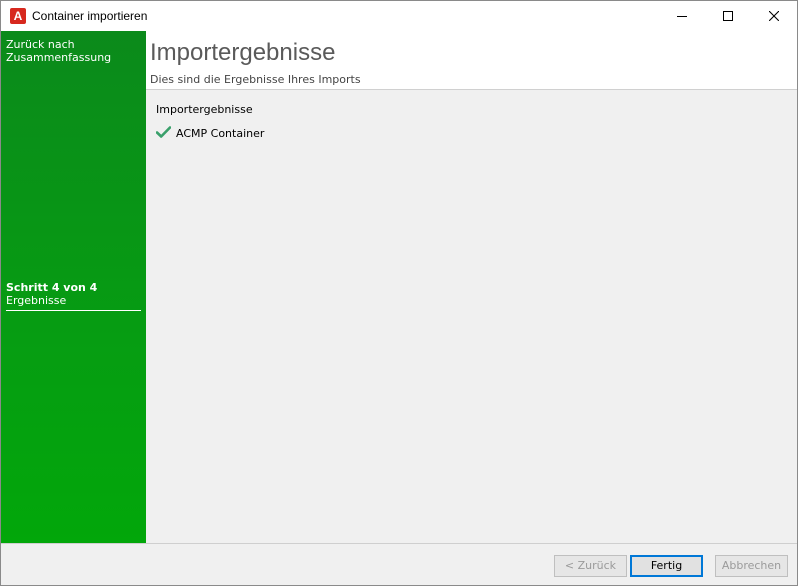 This screenshot has height=586, width=798. Describe the element at coordinates (751, 566) in the screenshot. I see `cancel-button: Abbrechen` at that location.